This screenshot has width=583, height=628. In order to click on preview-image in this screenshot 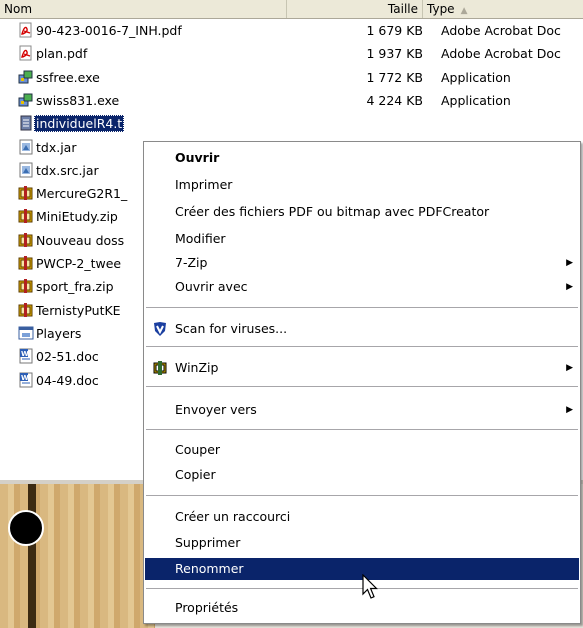, I will do `click(77, 556)`.